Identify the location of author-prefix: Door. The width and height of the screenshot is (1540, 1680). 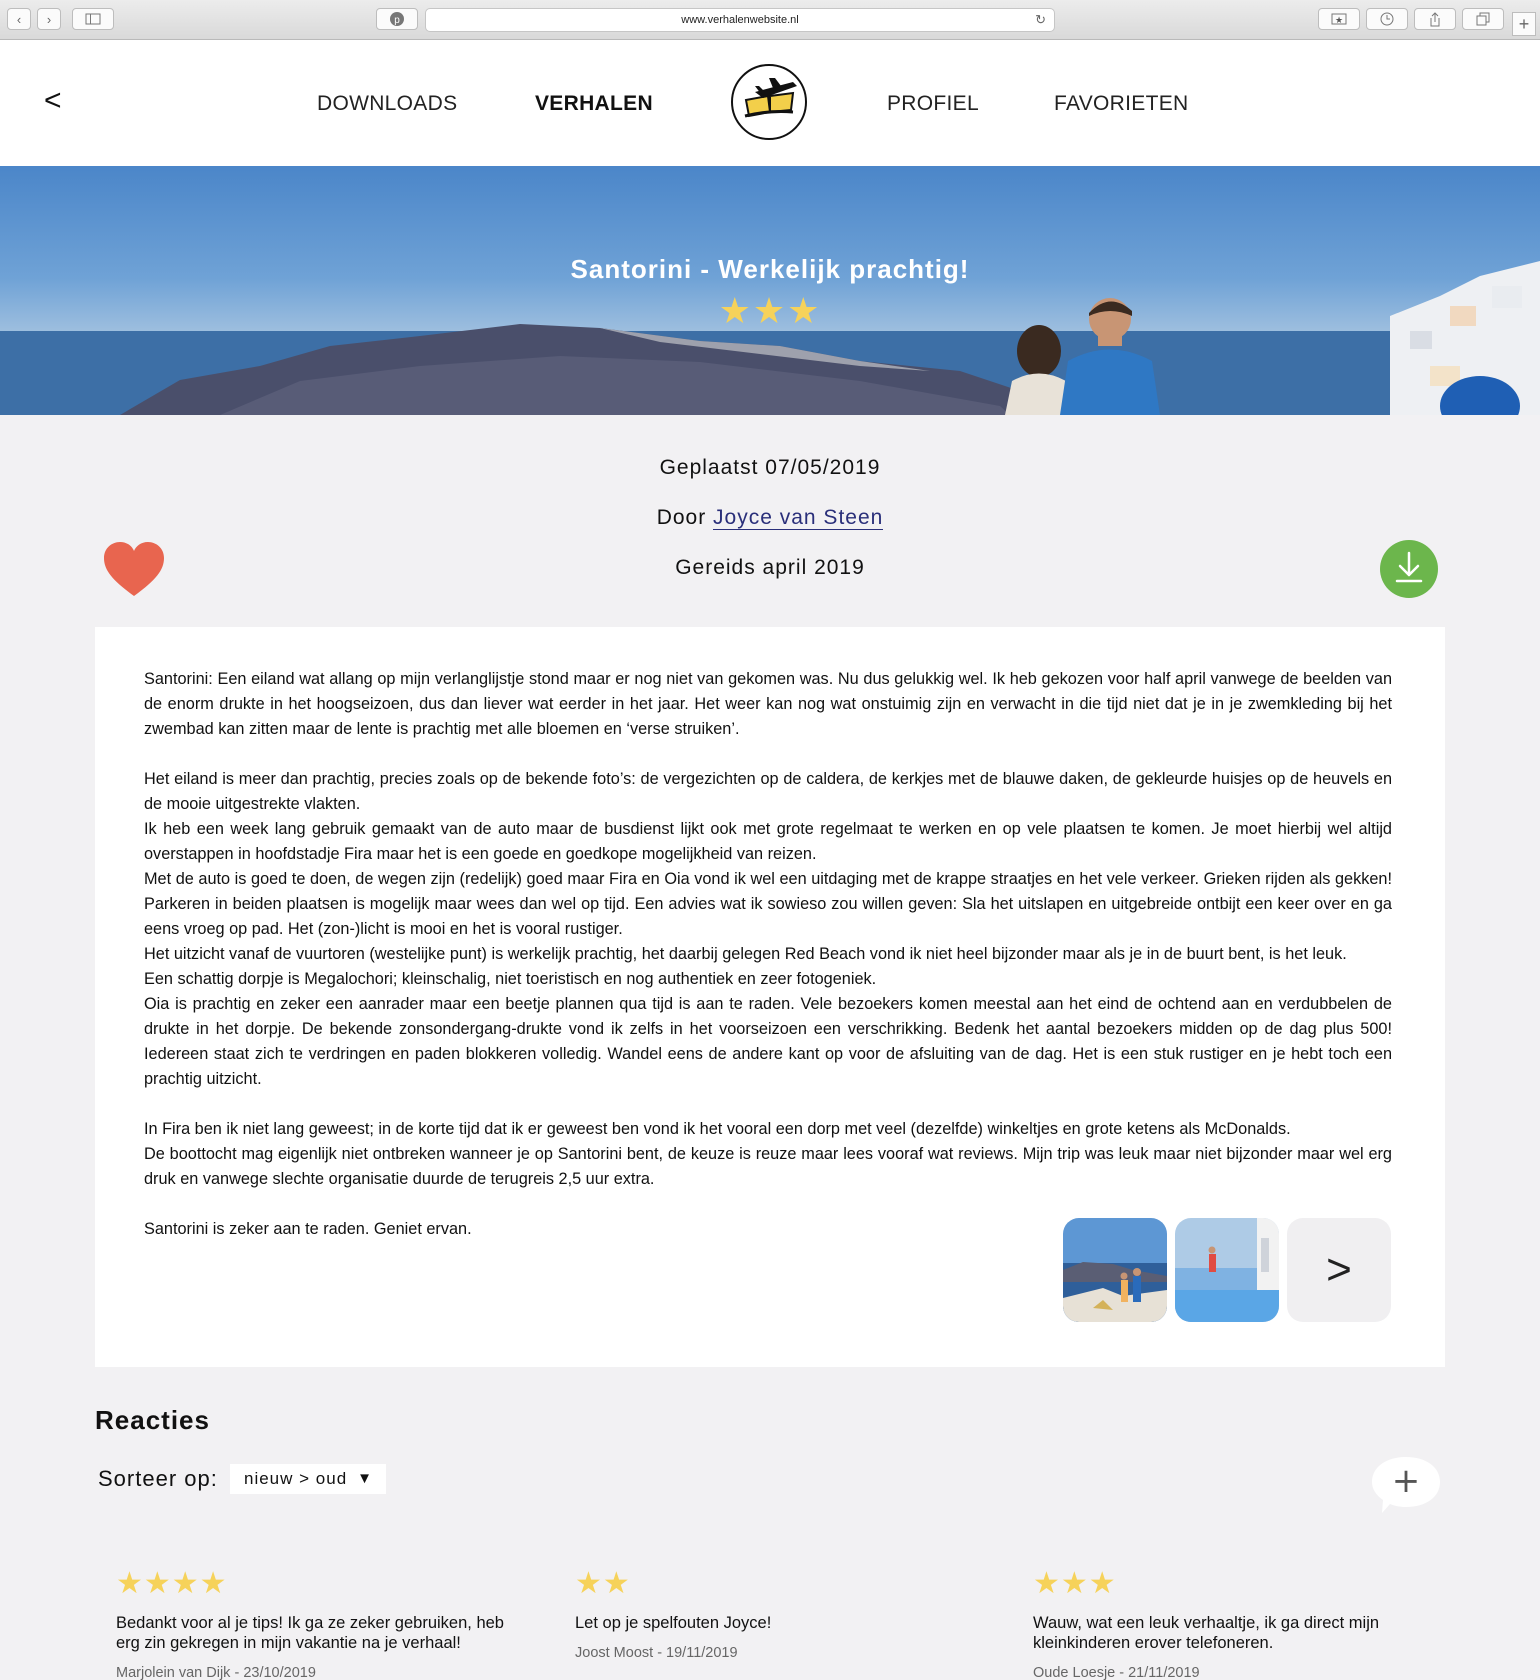
(685, 517).